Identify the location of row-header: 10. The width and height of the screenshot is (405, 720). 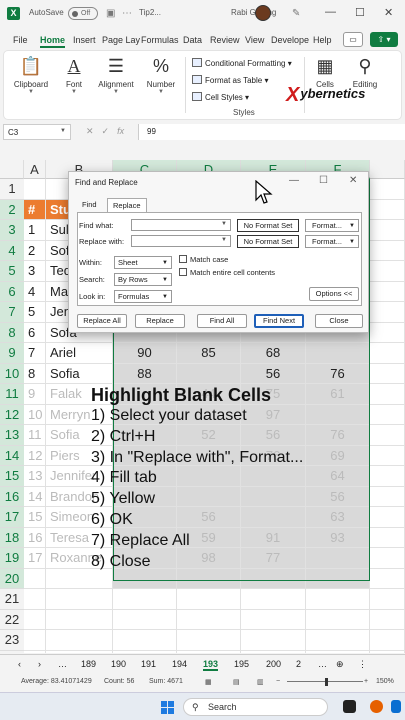
(12, 373).